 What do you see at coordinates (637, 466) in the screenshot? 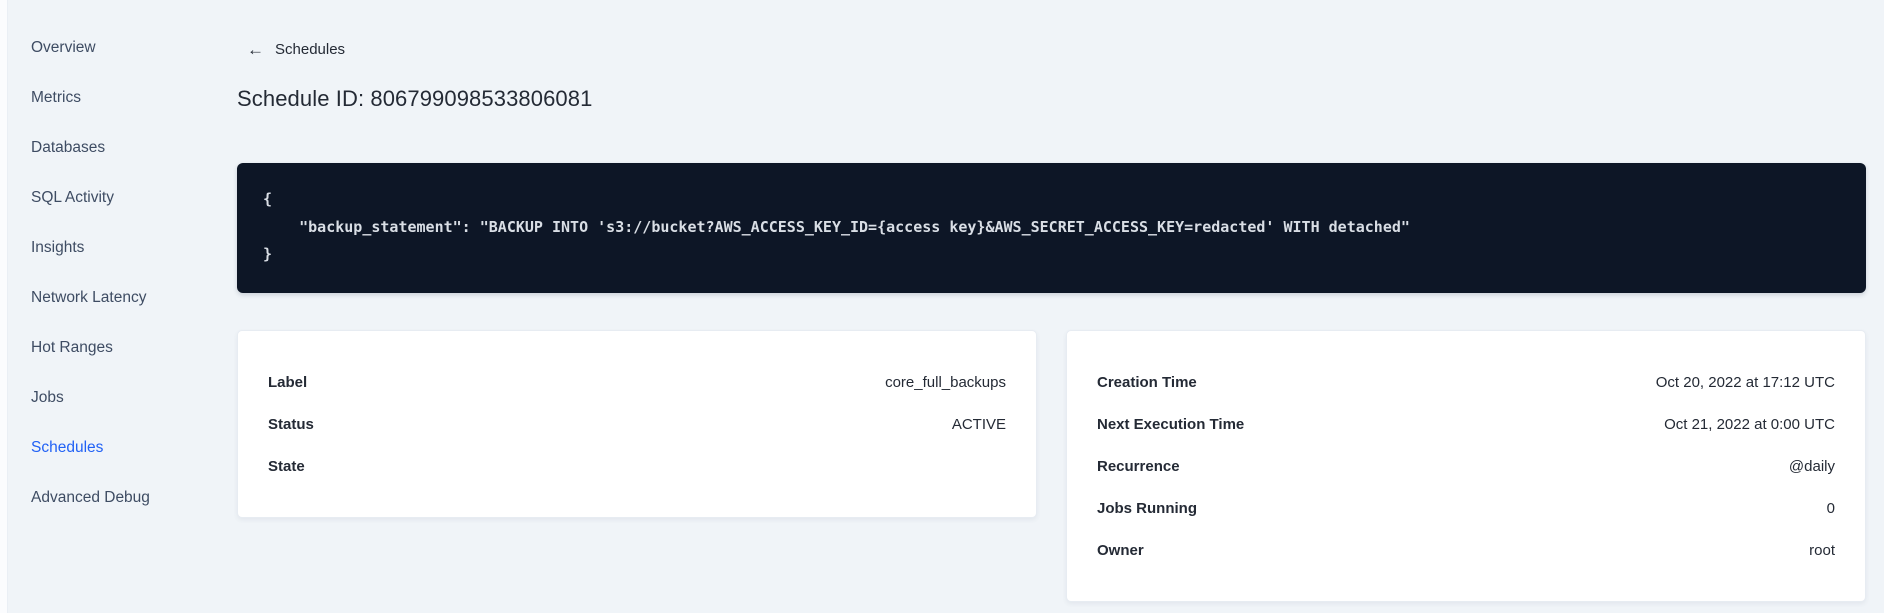
I see `table-row: State` at bounding box center [637, 466].